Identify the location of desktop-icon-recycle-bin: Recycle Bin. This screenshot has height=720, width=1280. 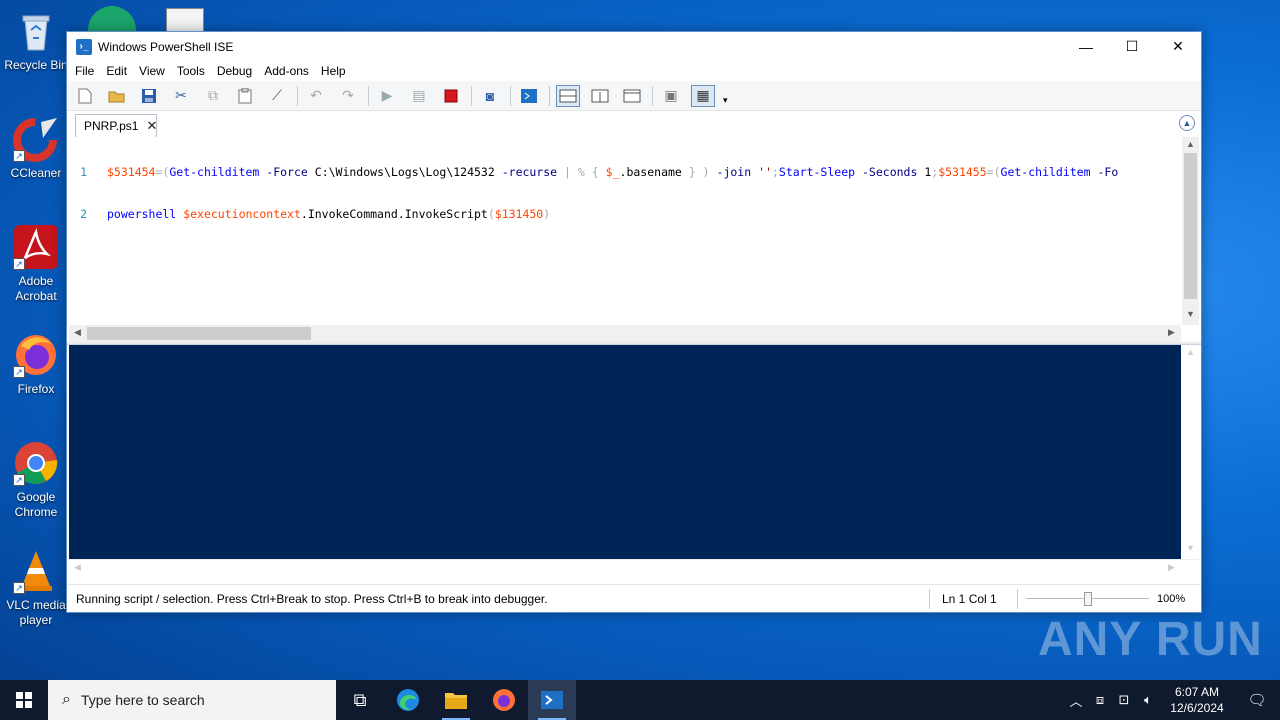
(36, 40).